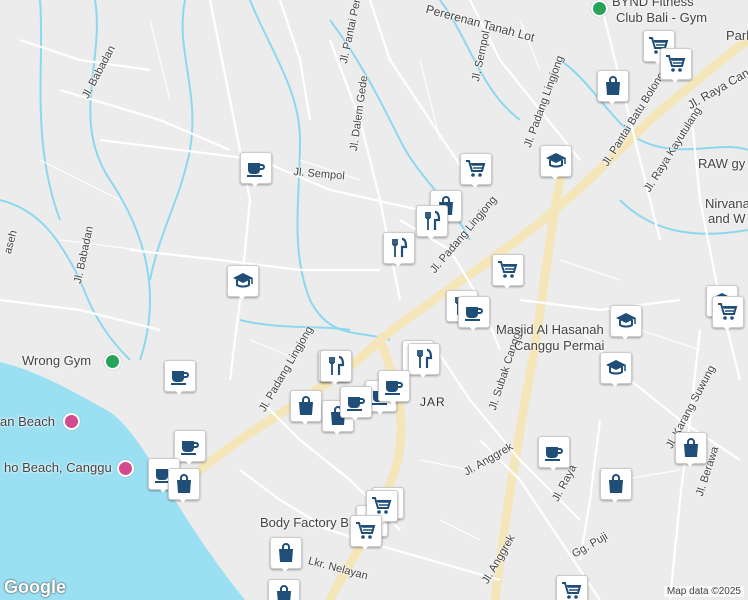  What do you see at coordinates (727, 218) in the screenshot?
I see `place-label: and W` at bounding box center [727, 218].